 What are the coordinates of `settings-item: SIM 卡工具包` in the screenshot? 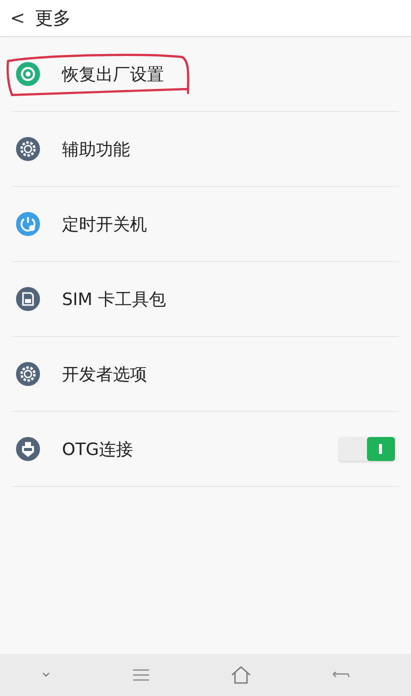 It's located at (205, 299).